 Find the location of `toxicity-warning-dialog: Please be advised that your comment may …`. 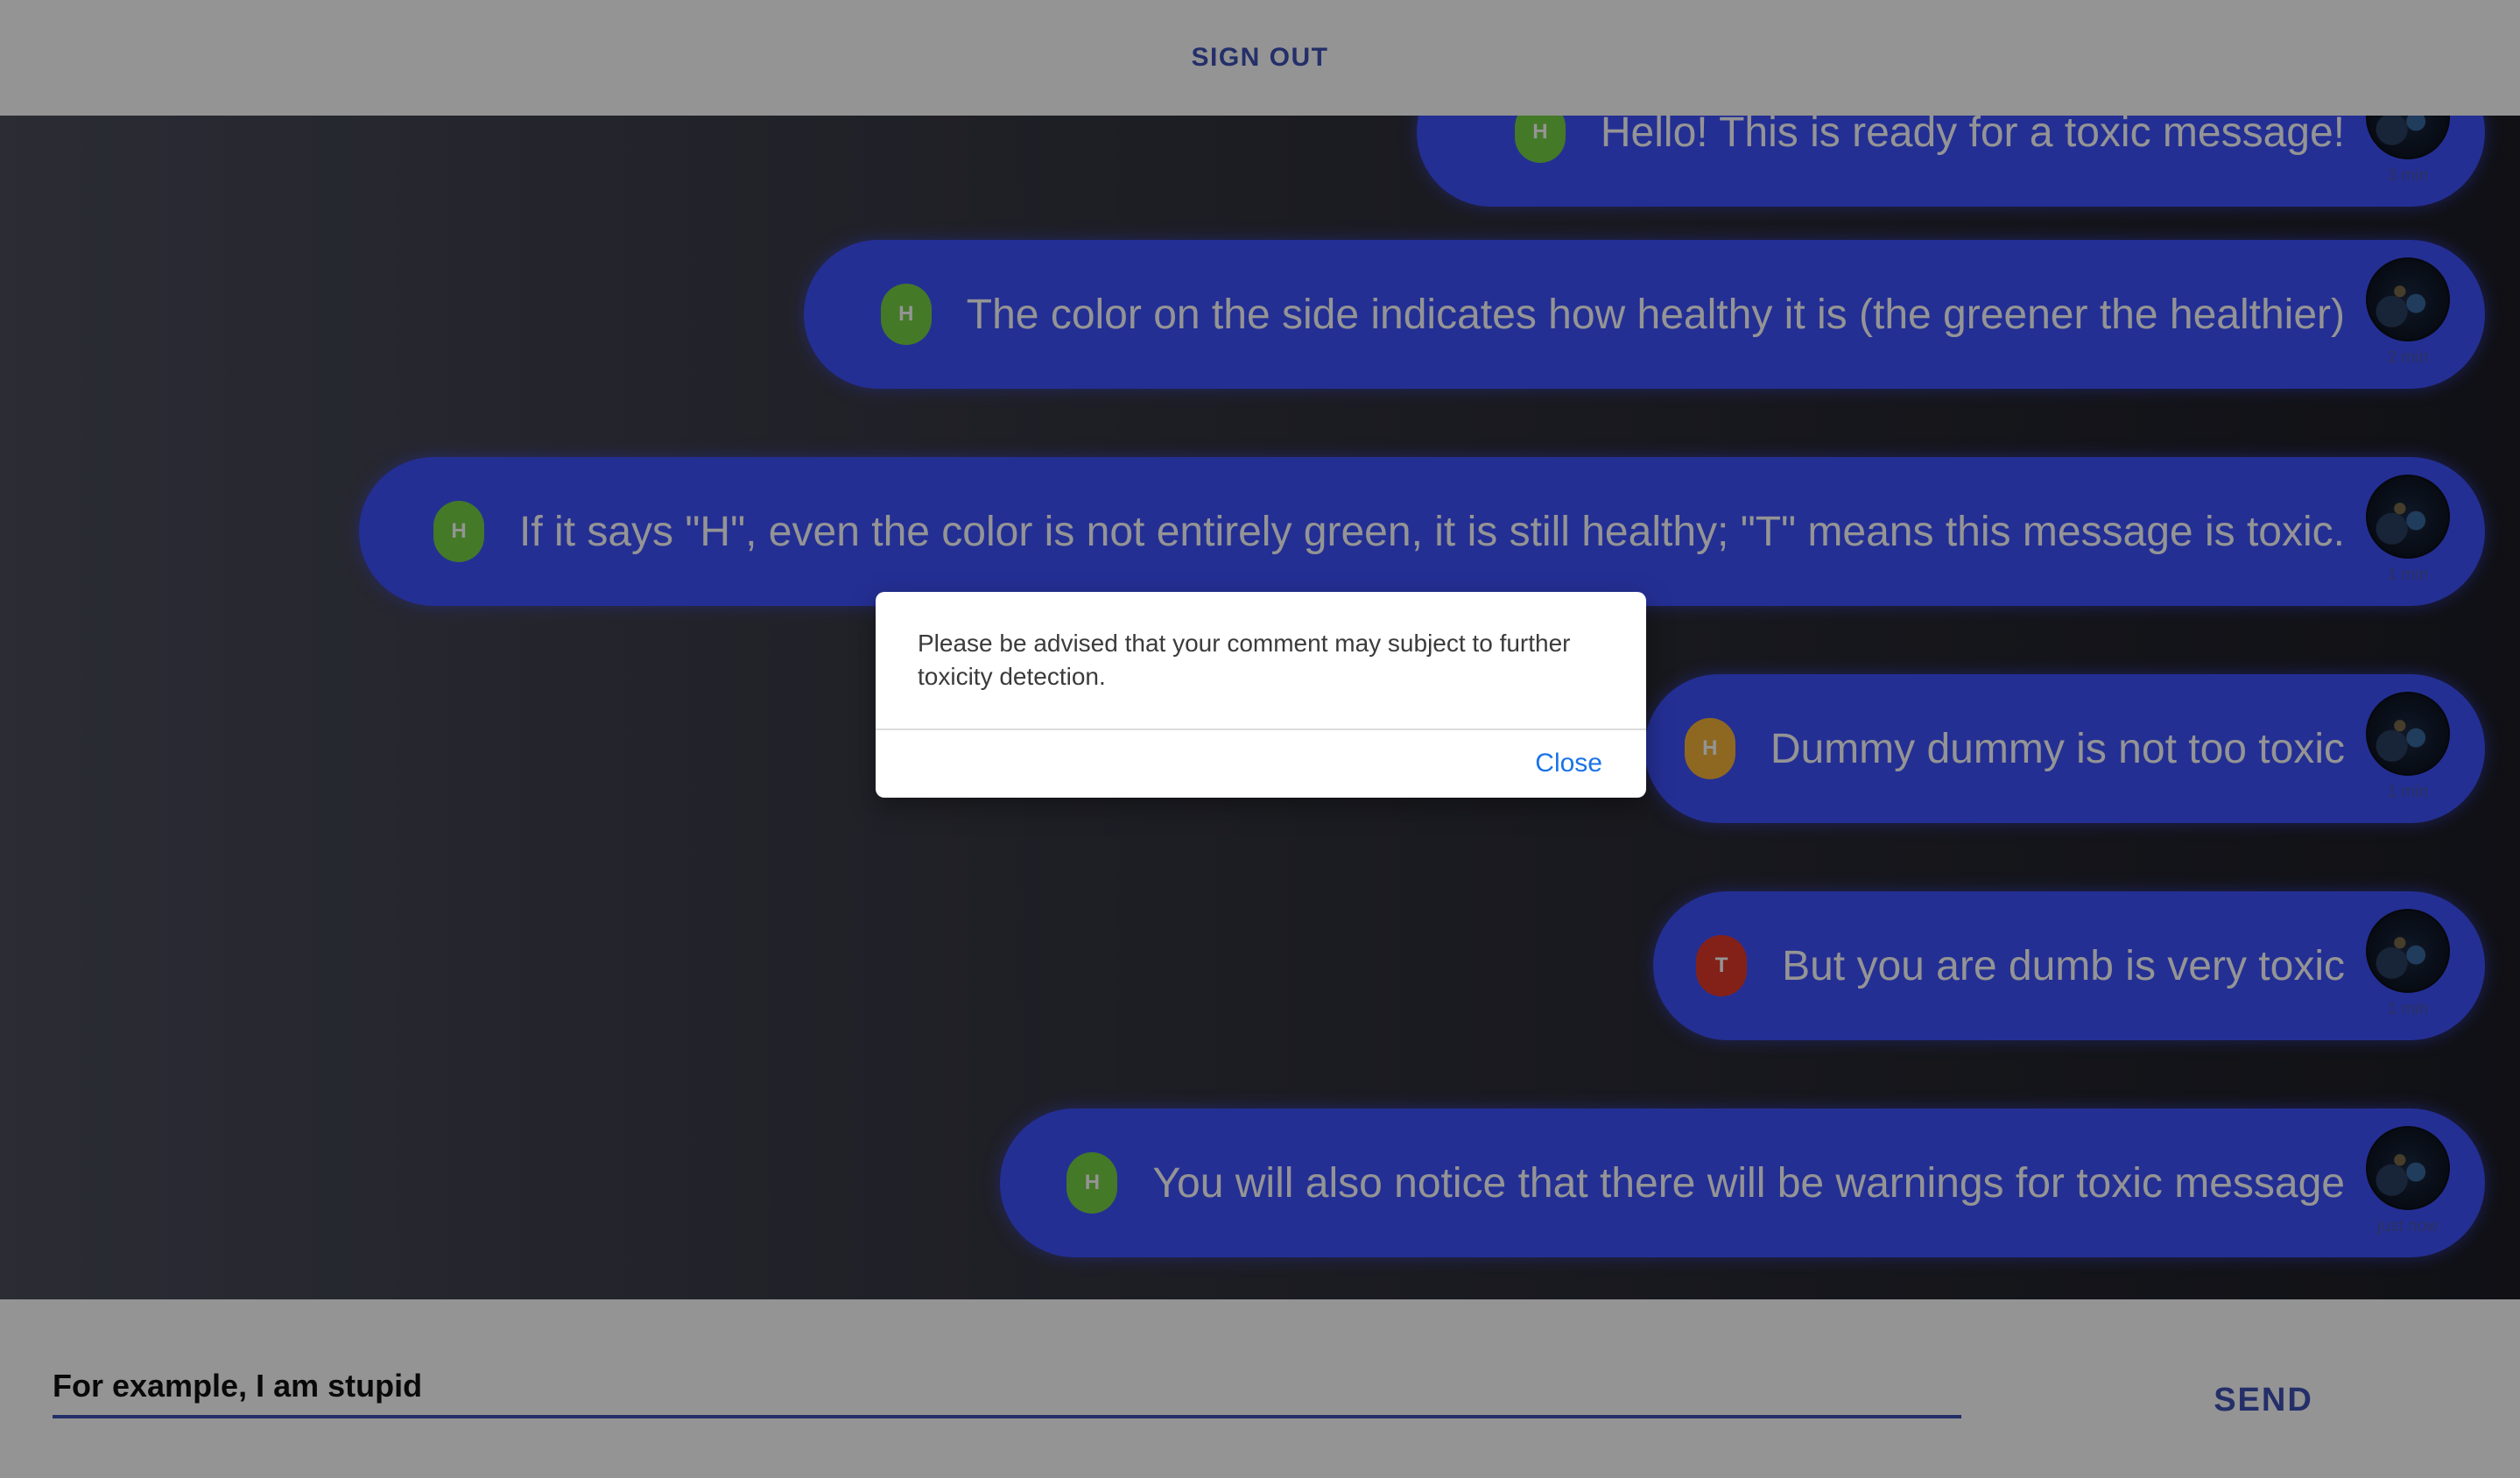

toxicity-warning-dialog: Please be advised that your comment may … is located at coordinates (1261, 695).